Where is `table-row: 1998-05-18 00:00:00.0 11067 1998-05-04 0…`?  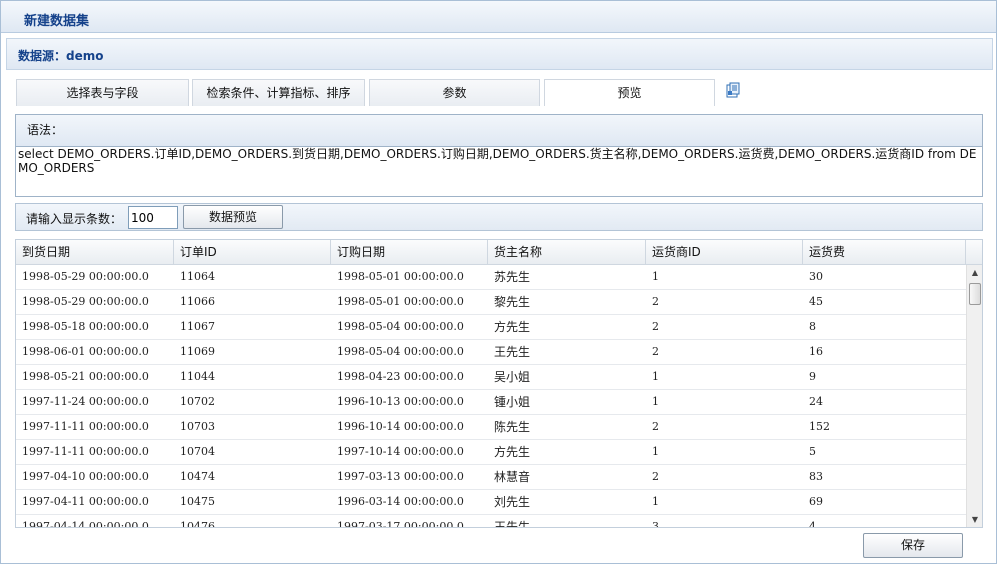
table-row: 1998-05-18 00:00:00.0 11067 1998-05-04 0… is located at coordinates (491, 327).